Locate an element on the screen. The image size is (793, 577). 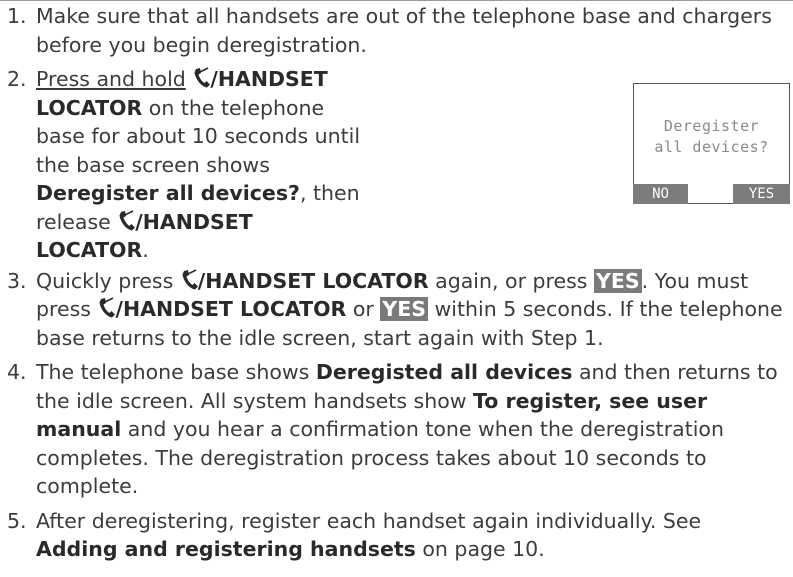
step-text: Quickly press is located at coordinates (108, 280).